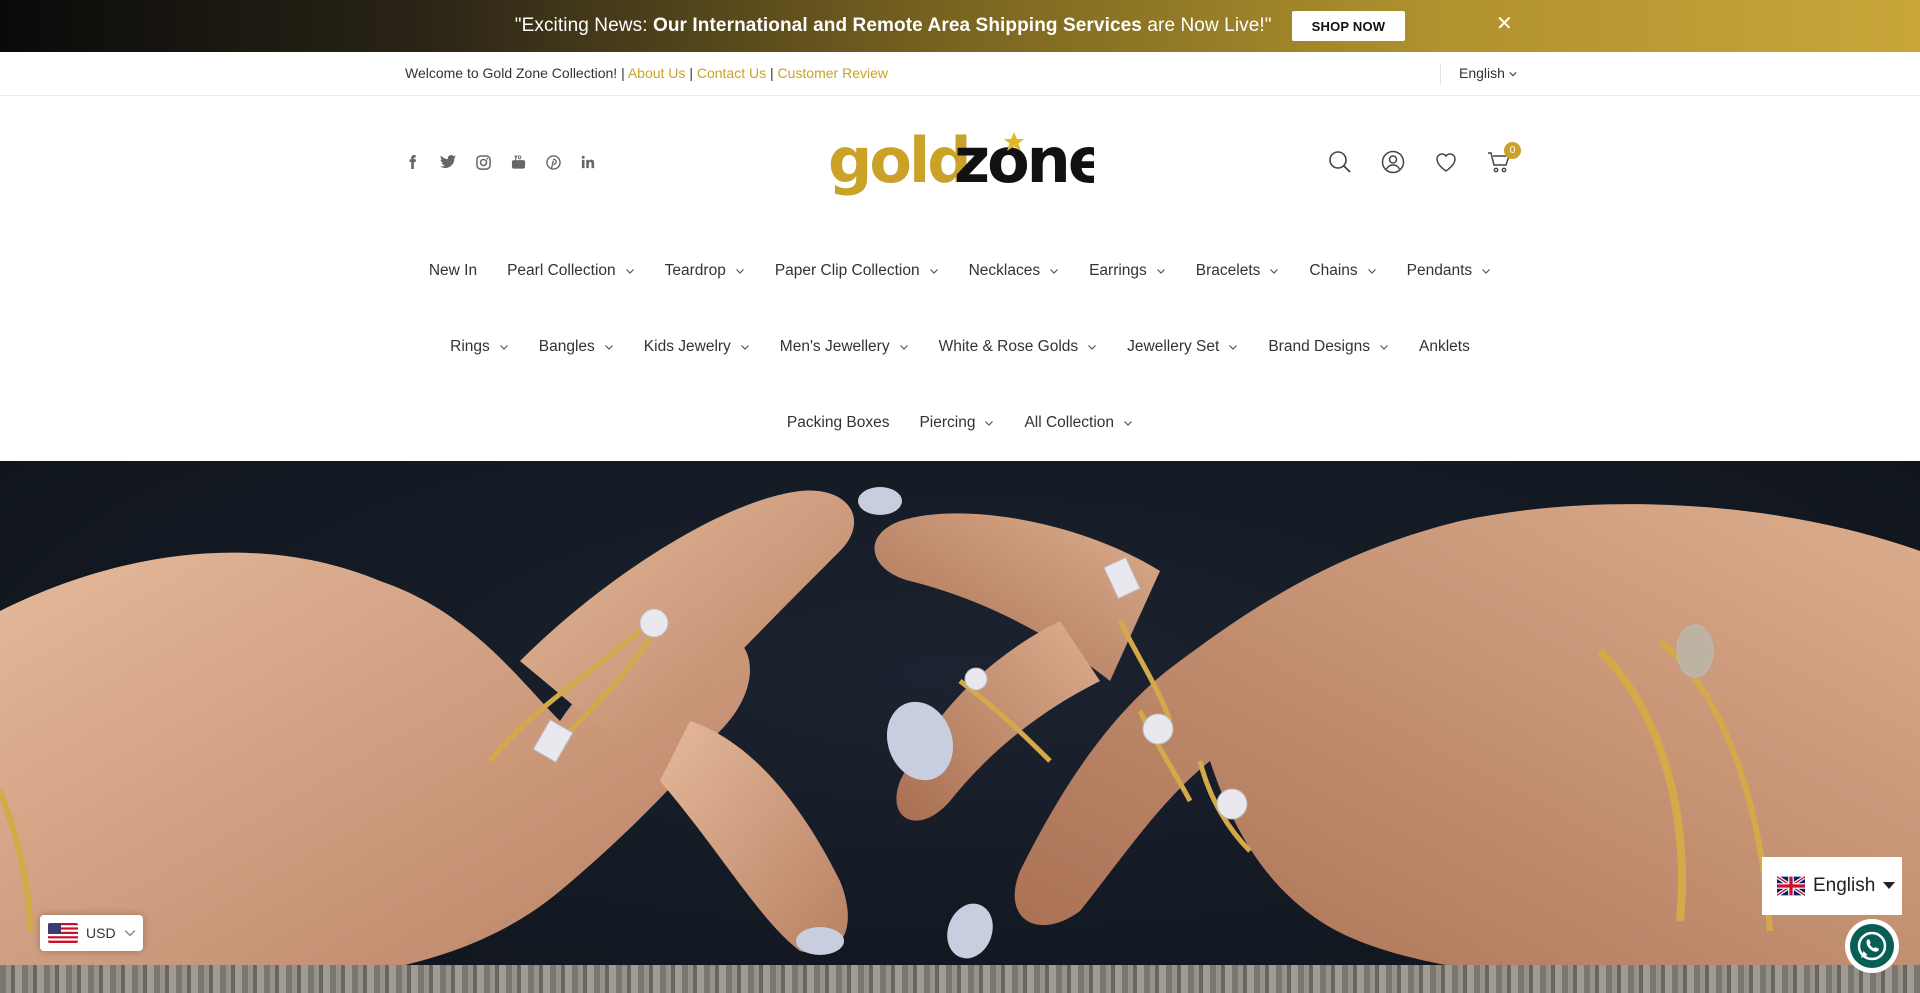  Describe the element at coordinates (695, 270) in the screenshot. I see `nav-item-label: Teardrop` at that location.